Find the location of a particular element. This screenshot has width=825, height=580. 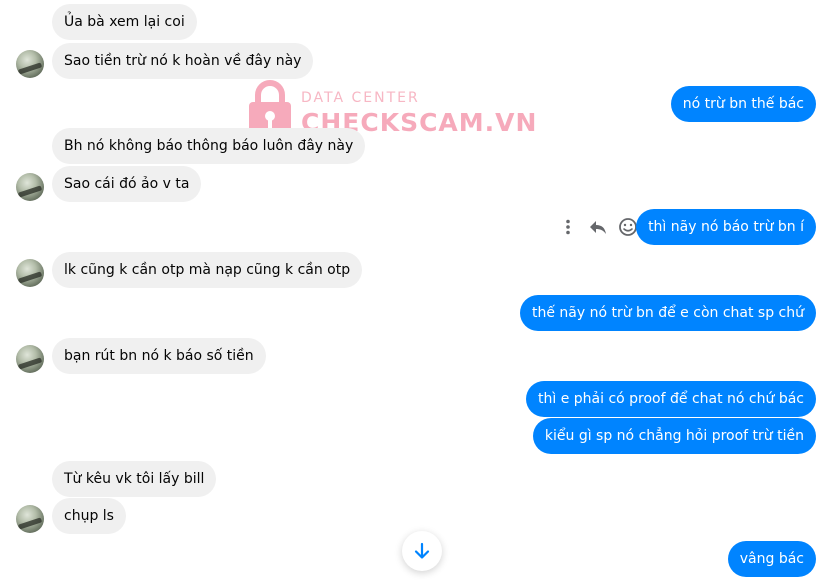

message-incoming: Bh nó không báo thông báo luôn đây này is located at coordinates (209, 146).